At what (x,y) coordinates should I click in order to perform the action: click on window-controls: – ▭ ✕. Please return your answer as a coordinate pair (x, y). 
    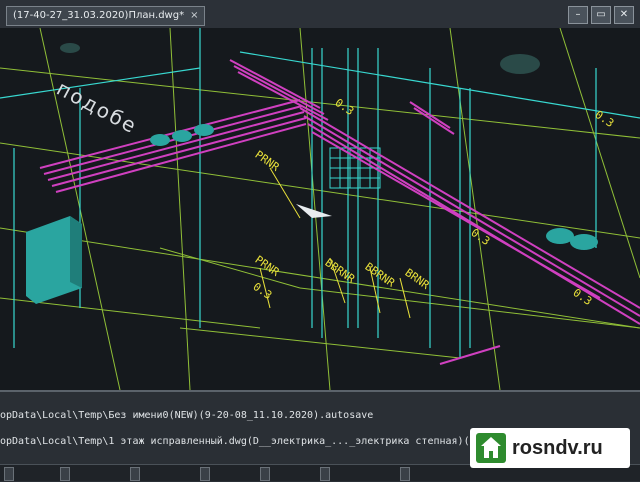
    Looking at the image, I should click on (601, 15).